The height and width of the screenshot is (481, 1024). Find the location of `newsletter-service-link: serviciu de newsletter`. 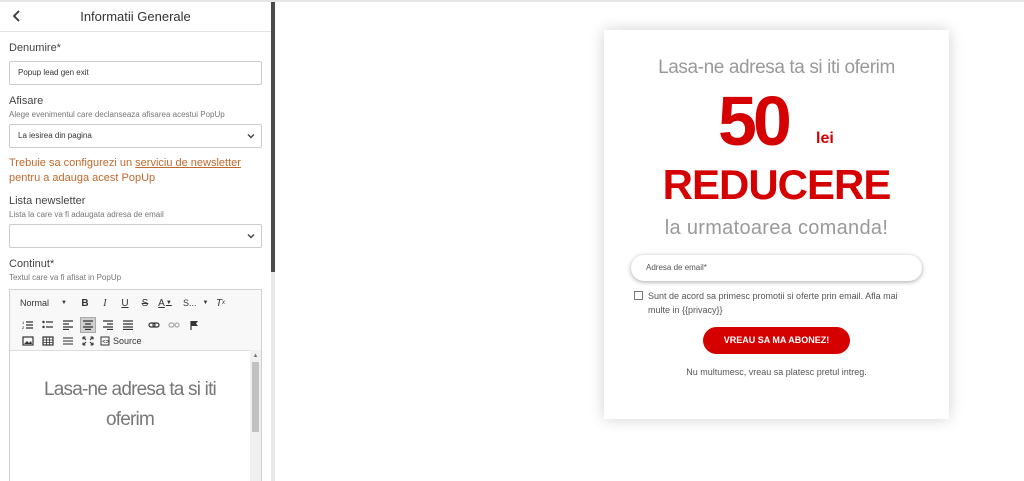

newsletter-service-link: serviciu de newsletter is located at coordinates (188, 163).